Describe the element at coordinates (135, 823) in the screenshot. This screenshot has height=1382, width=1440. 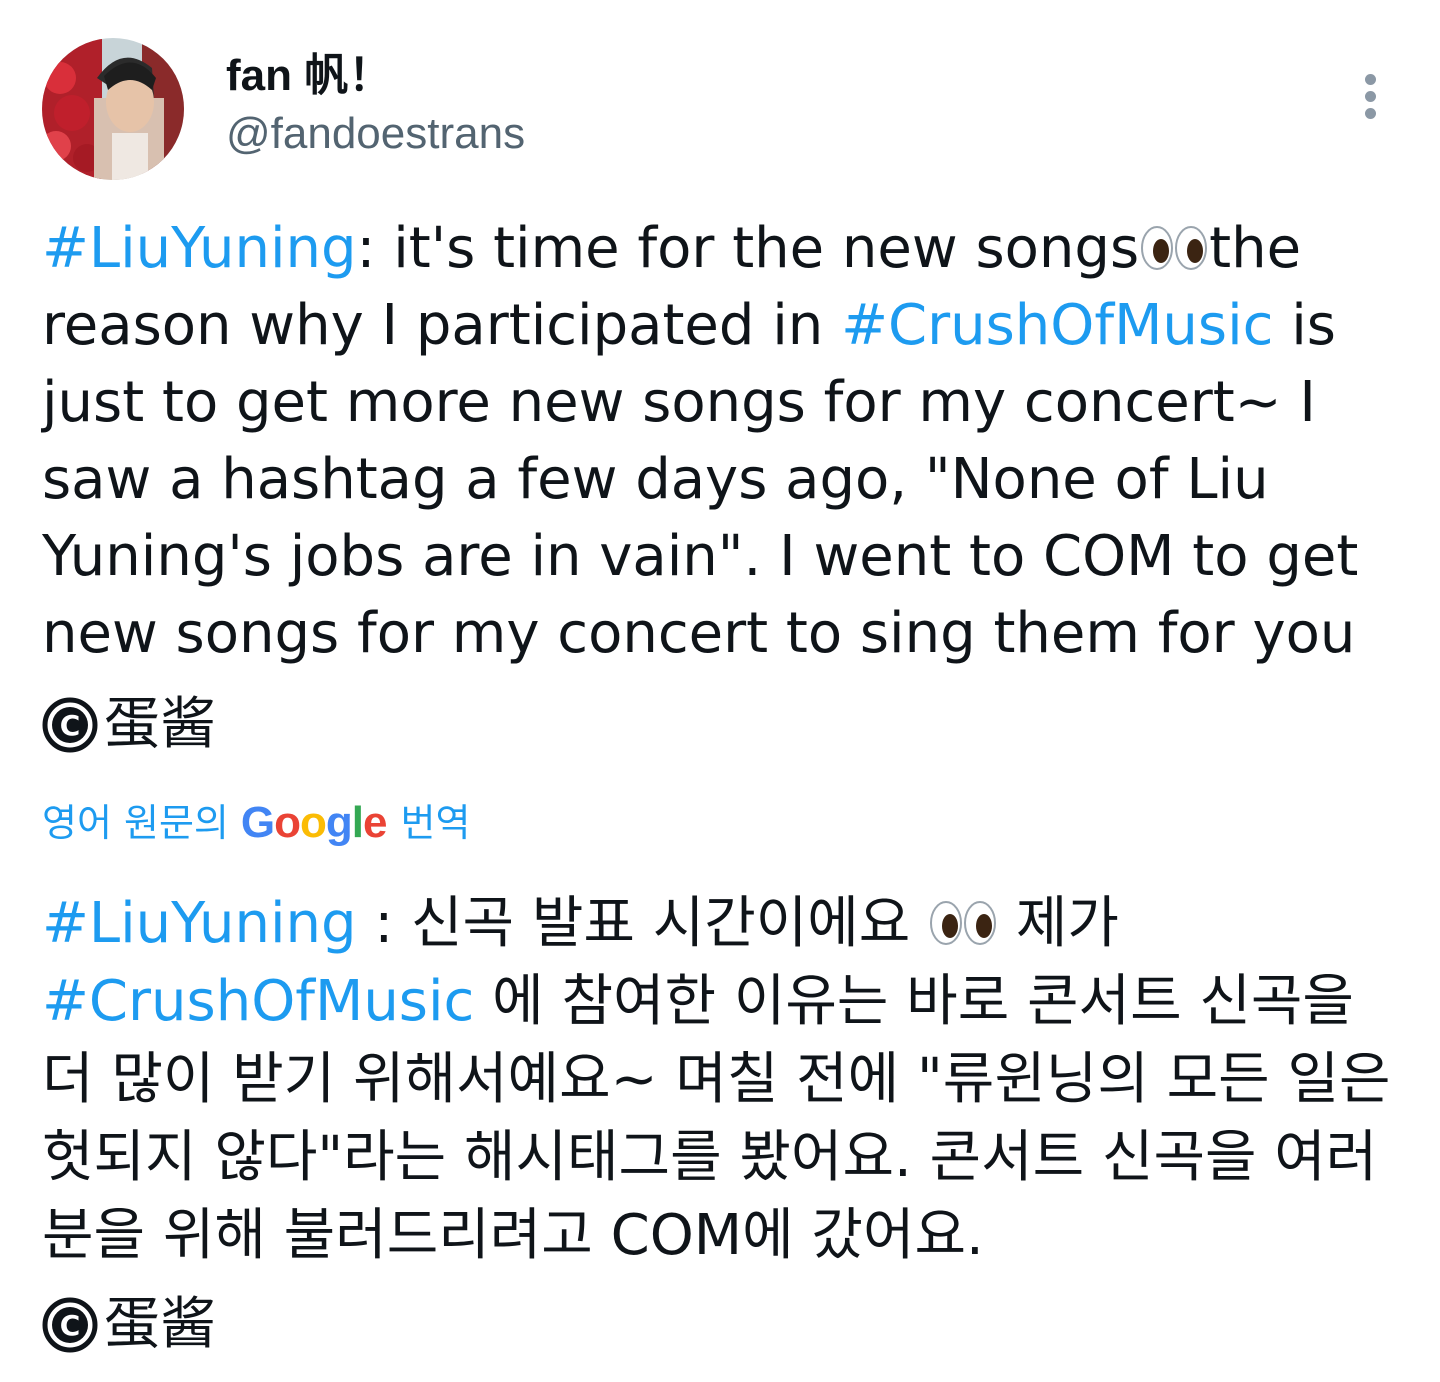
I see `translate-prefix: 영어 원문의` at that location.